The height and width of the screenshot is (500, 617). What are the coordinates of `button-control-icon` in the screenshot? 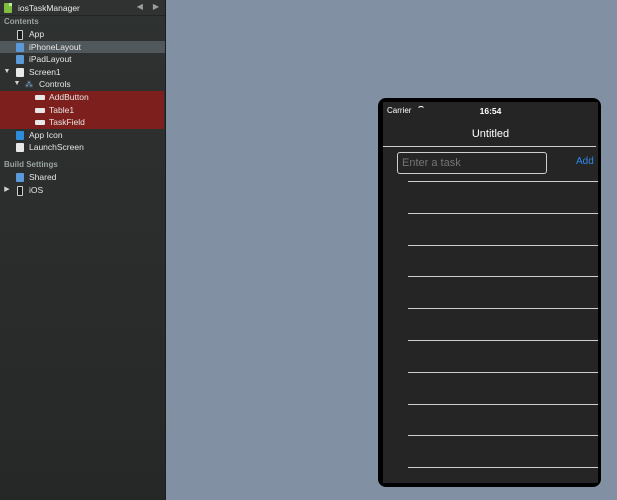 It's located at (40, 97).